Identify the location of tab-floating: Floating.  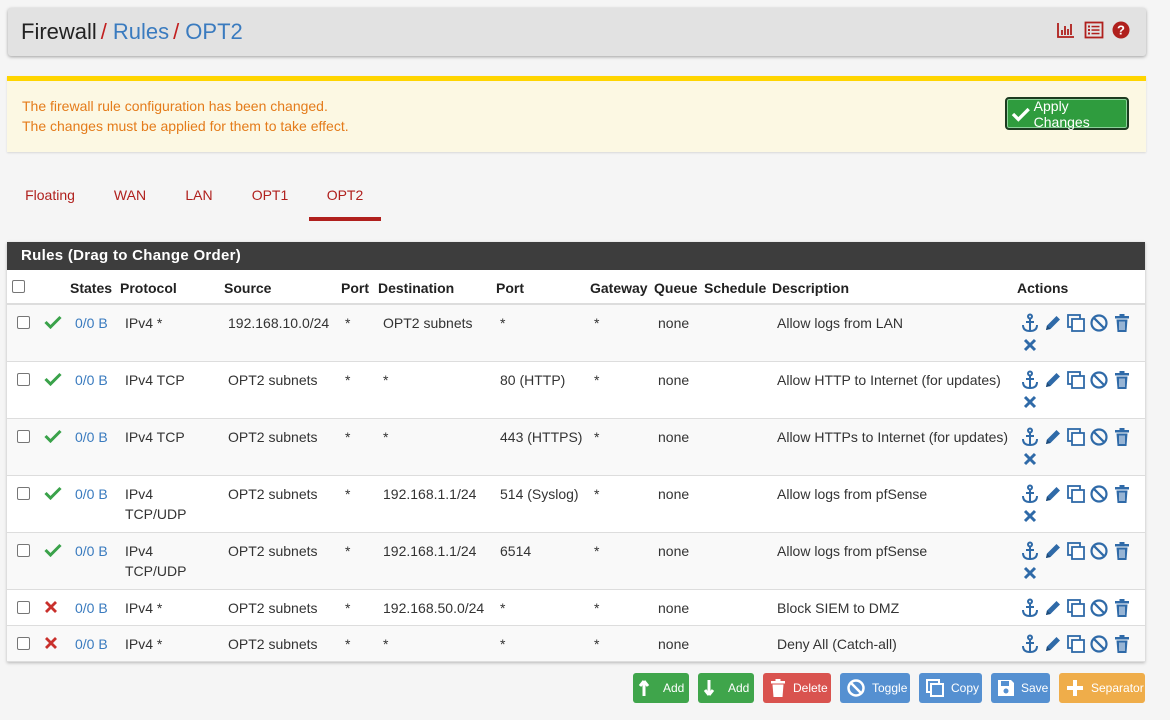
(50, 200).